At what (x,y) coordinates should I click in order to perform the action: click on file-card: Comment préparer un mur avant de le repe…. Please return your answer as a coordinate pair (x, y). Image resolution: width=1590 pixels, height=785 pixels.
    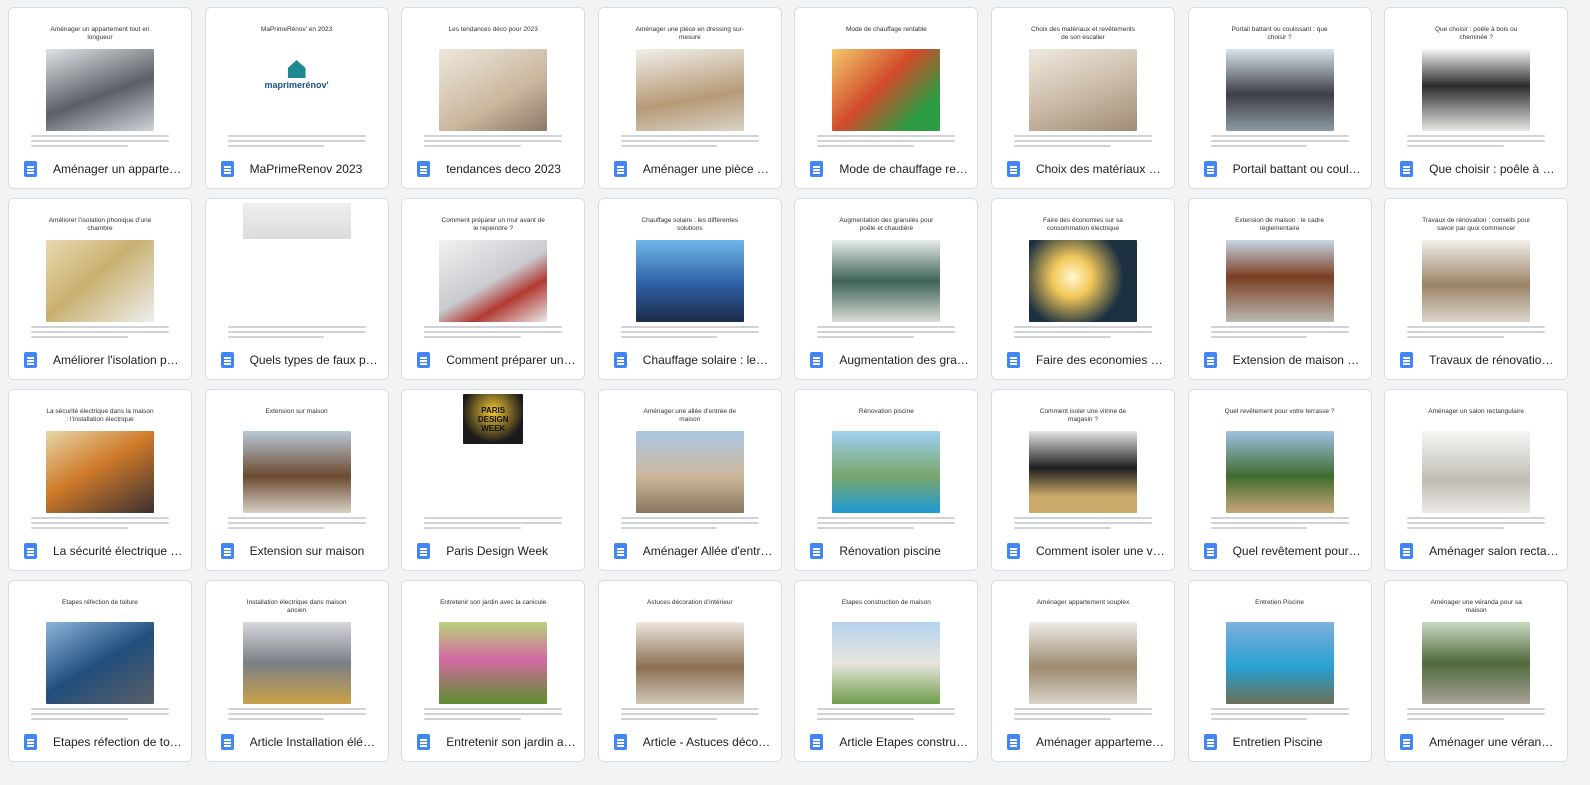
    Looking at the image, I should click on (493, 289).